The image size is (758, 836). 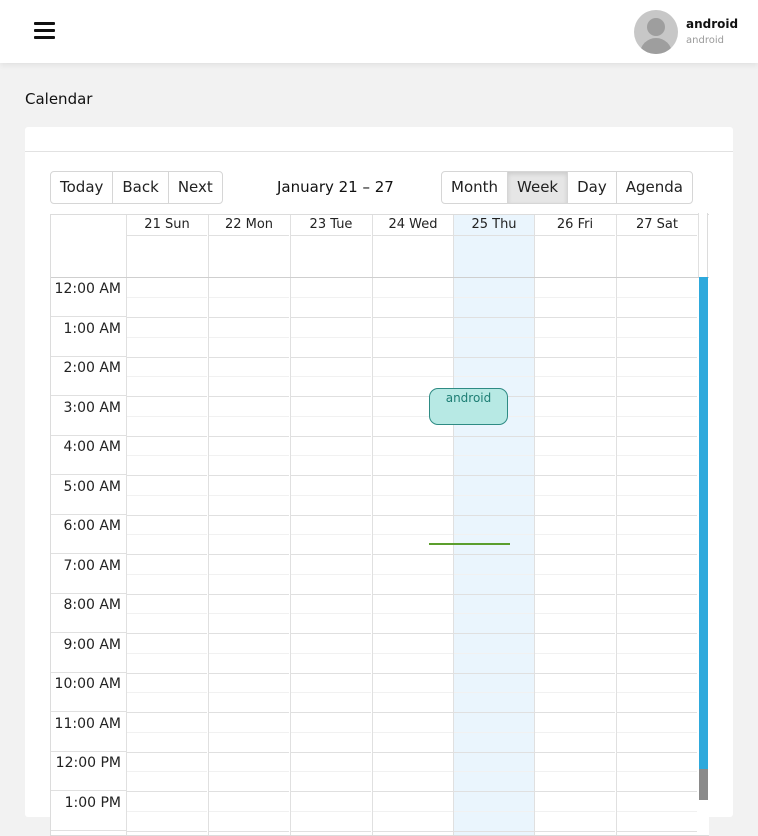 I want to click on event-title: android, so click(x=468, y=398).